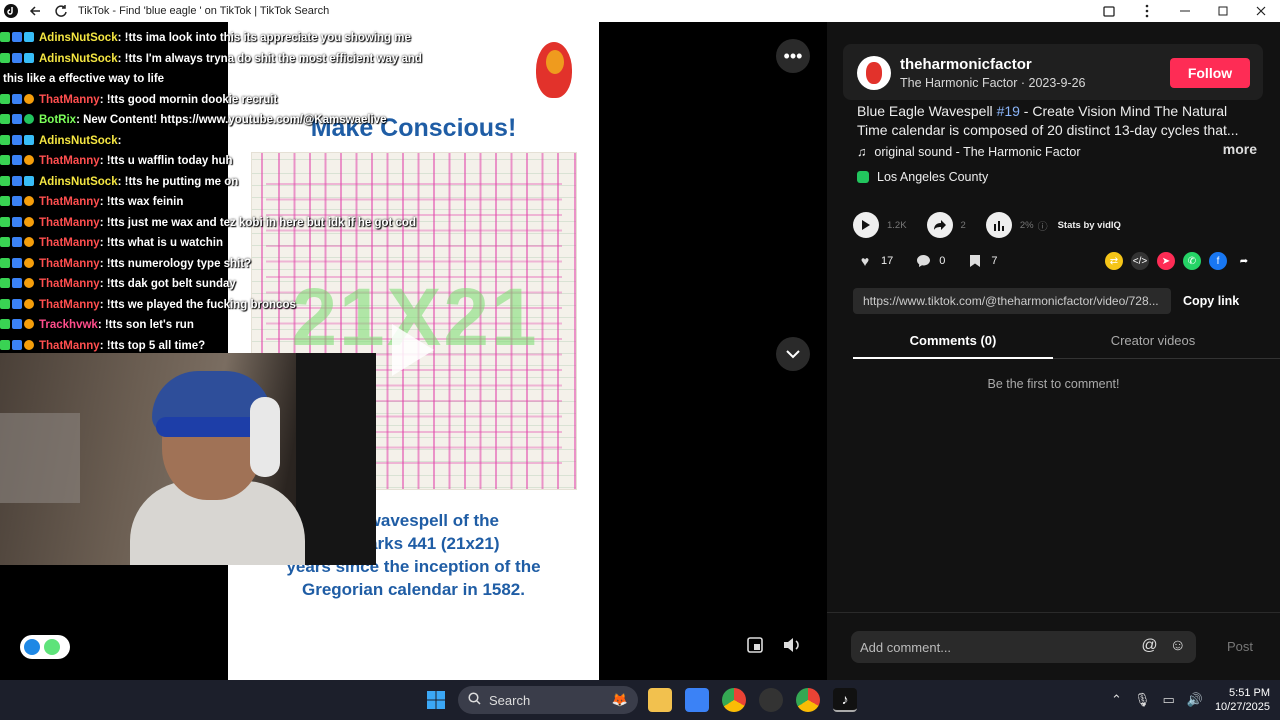 The width and height of the screenshot is (1280, 720). Describe the element at coordinates (845, 700) in the screenshot. I see `tiktok-taskbar-icon: ♪` at that location.